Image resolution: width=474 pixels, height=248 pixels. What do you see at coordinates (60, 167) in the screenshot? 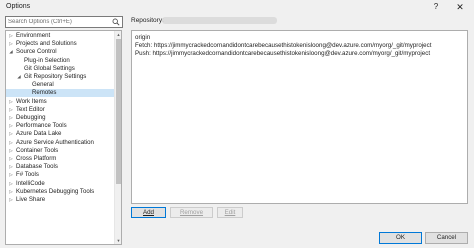
I see `tree-item: ▷ Database Tools` at bounding box center [60, 167].